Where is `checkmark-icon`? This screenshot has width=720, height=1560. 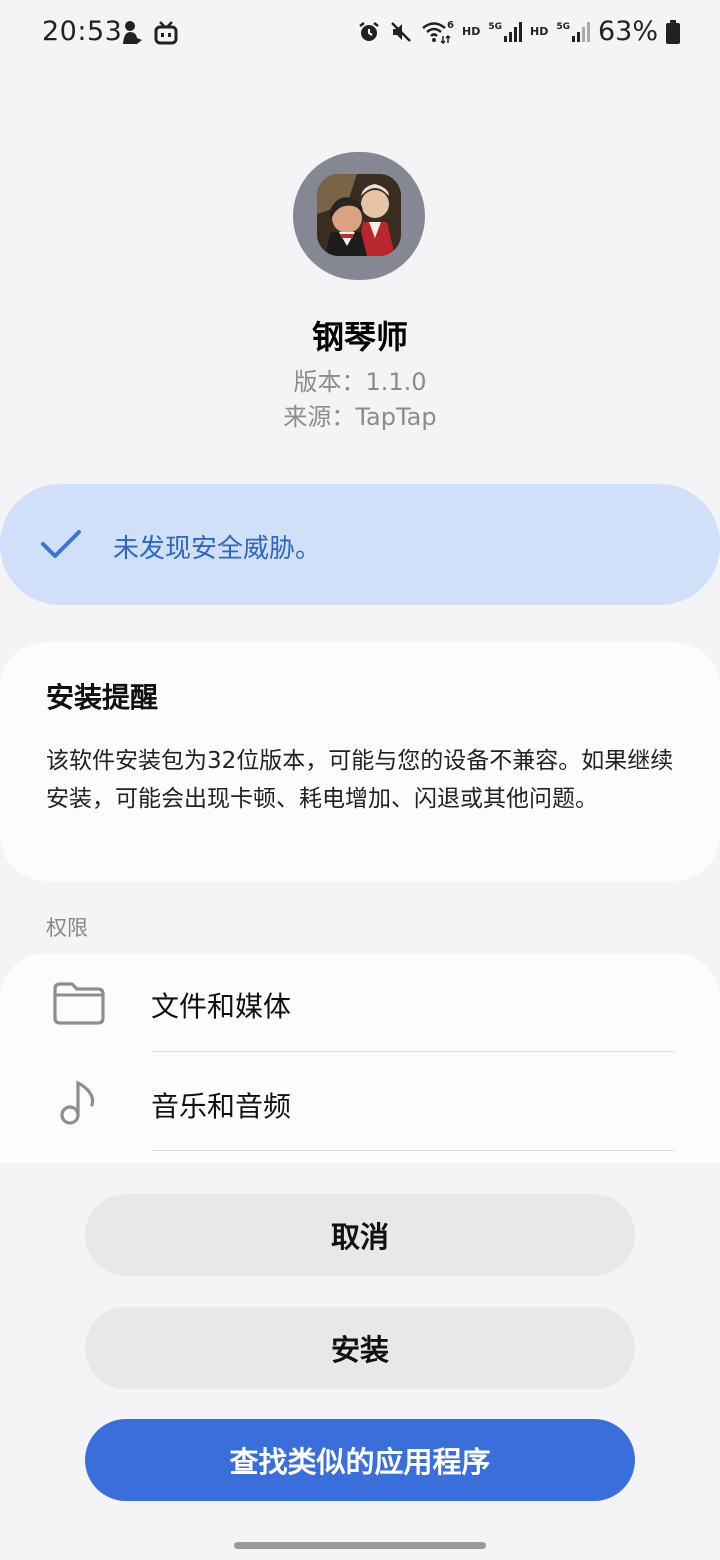
checkmark-icon is located at coordinates (61, 544).